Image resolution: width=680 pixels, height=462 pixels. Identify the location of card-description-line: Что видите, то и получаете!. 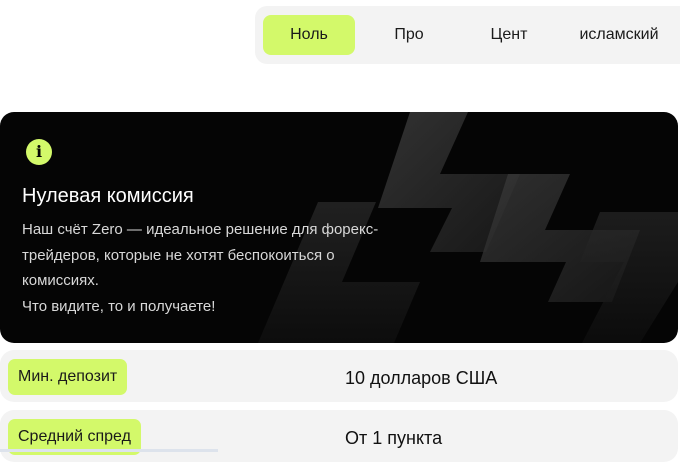
(119, 306).